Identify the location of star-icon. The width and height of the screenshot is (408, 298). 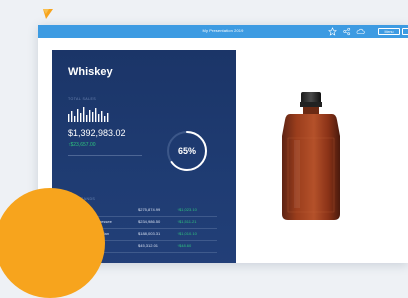
(332, 31).